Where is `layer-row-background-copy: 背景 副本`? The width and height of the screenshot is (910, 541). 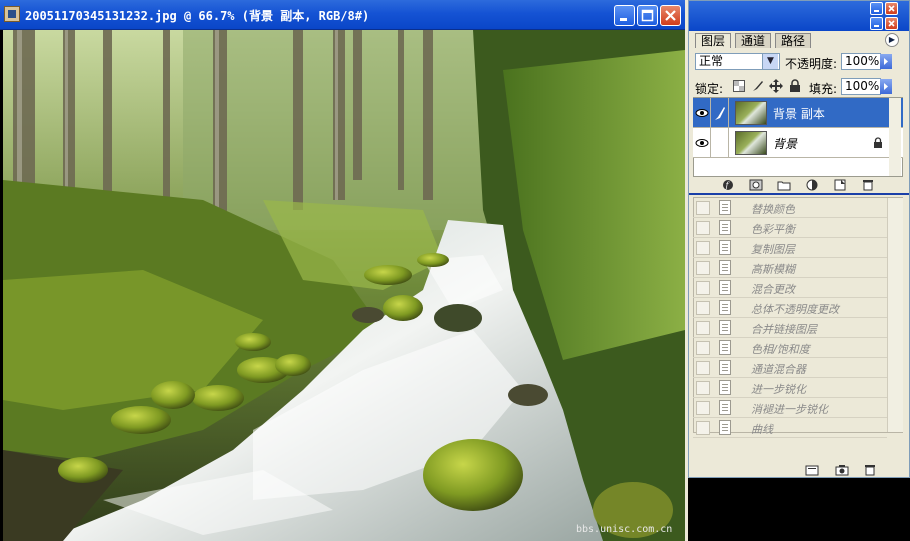
layer-row-background-copy: 背景 副本 is located at coordinates (798, 113).